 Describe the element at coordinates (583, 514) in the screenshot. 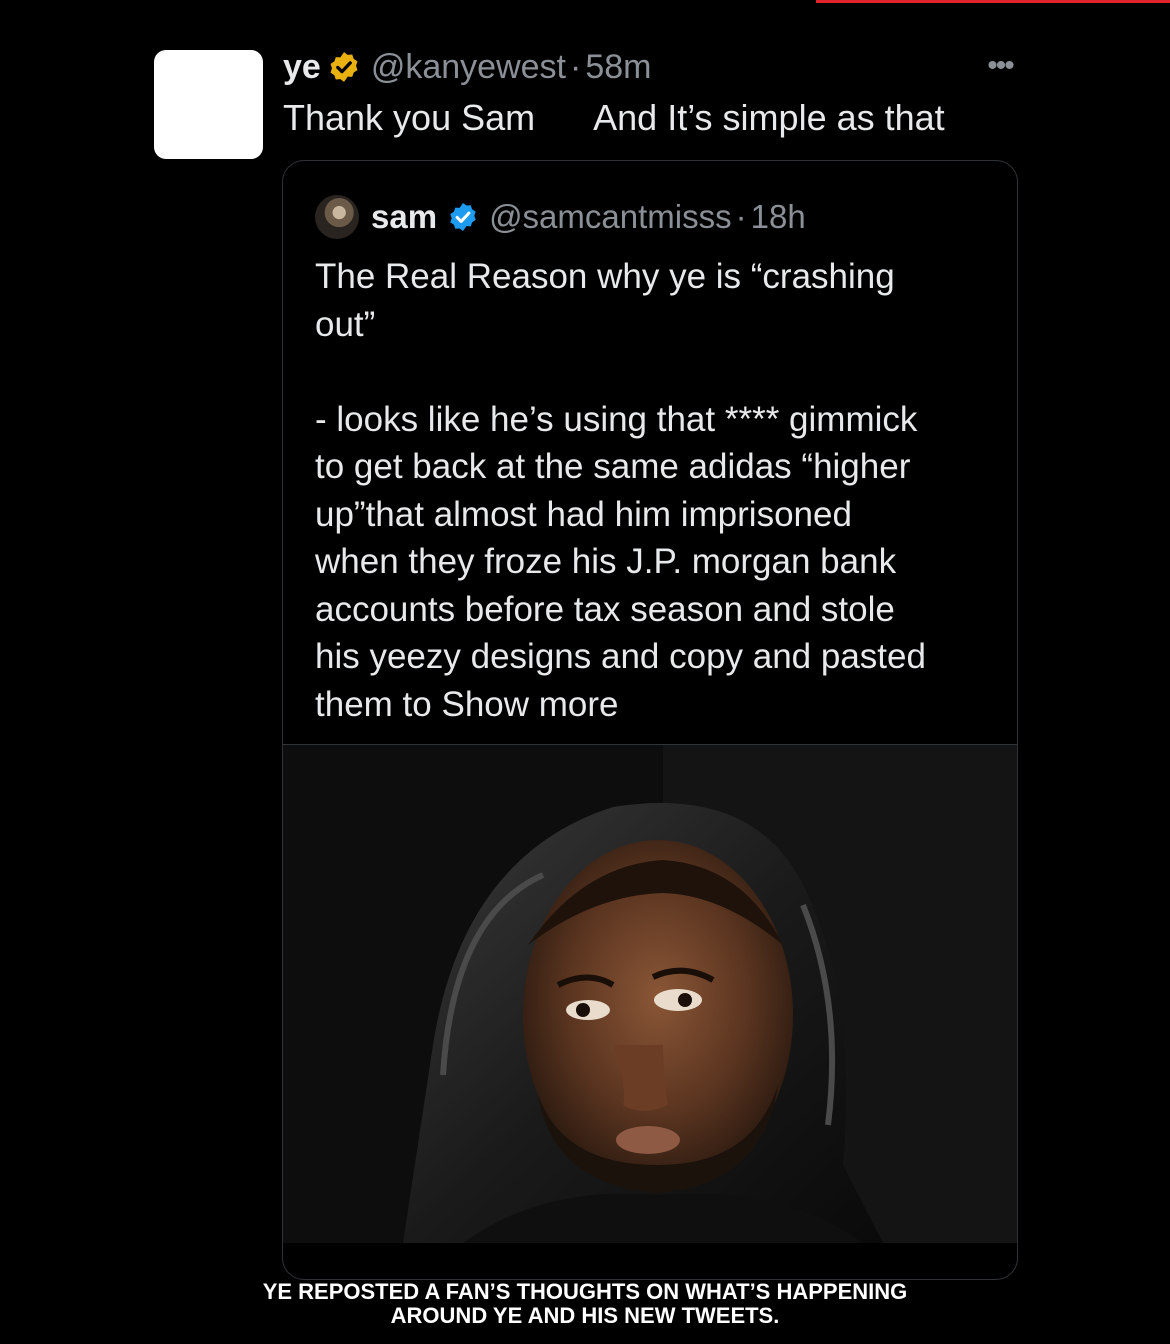

I see `quoted-text-line: up”that almost had him imprisoned` at that location.